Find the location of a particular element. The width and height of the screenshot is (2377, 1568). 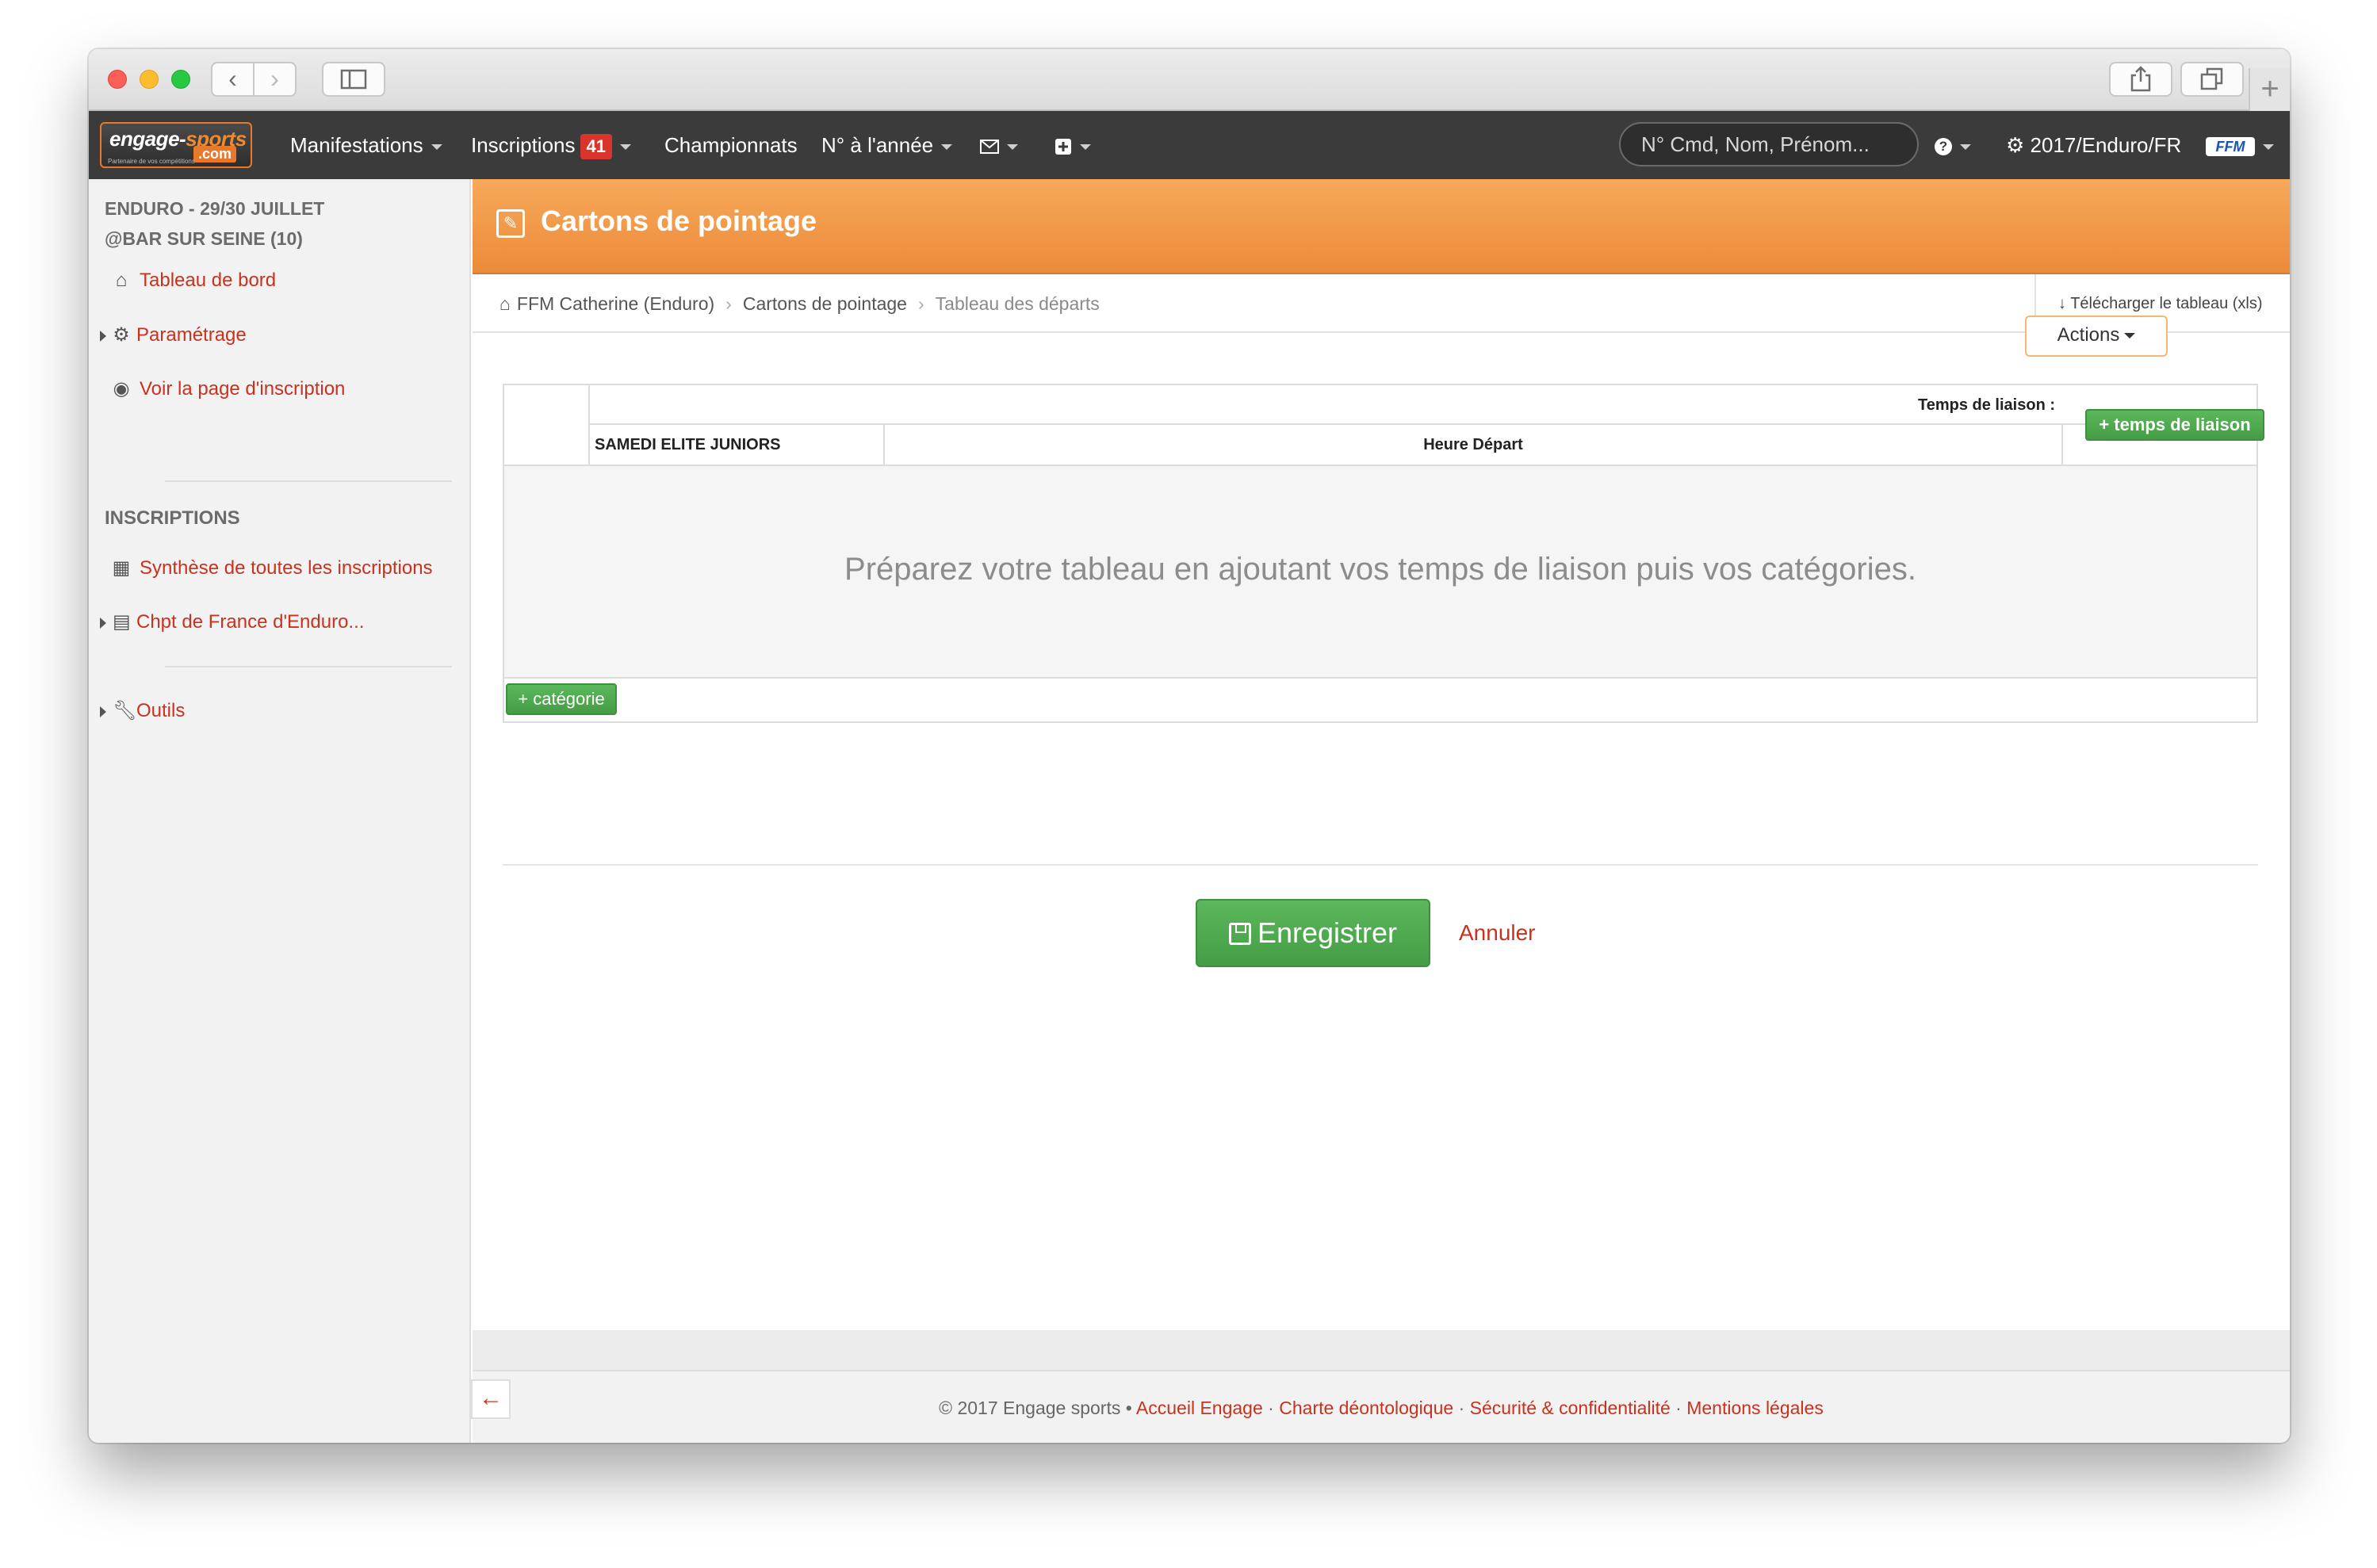

sidebar-item-synthese: ▦ Synthèse de toutes les inscriptions is located at coordinates (271, 567).